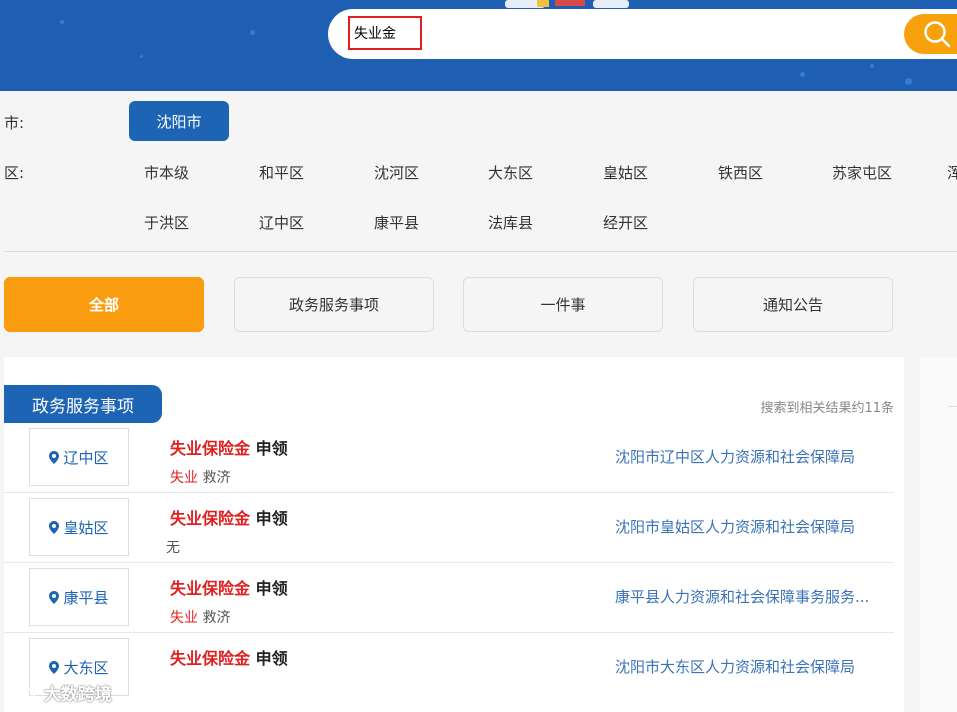  What do you see at coordinates (793, 304) in the screenshot?
I see `category-tab-notices: 通知公告` at bounding box center [793, 304].